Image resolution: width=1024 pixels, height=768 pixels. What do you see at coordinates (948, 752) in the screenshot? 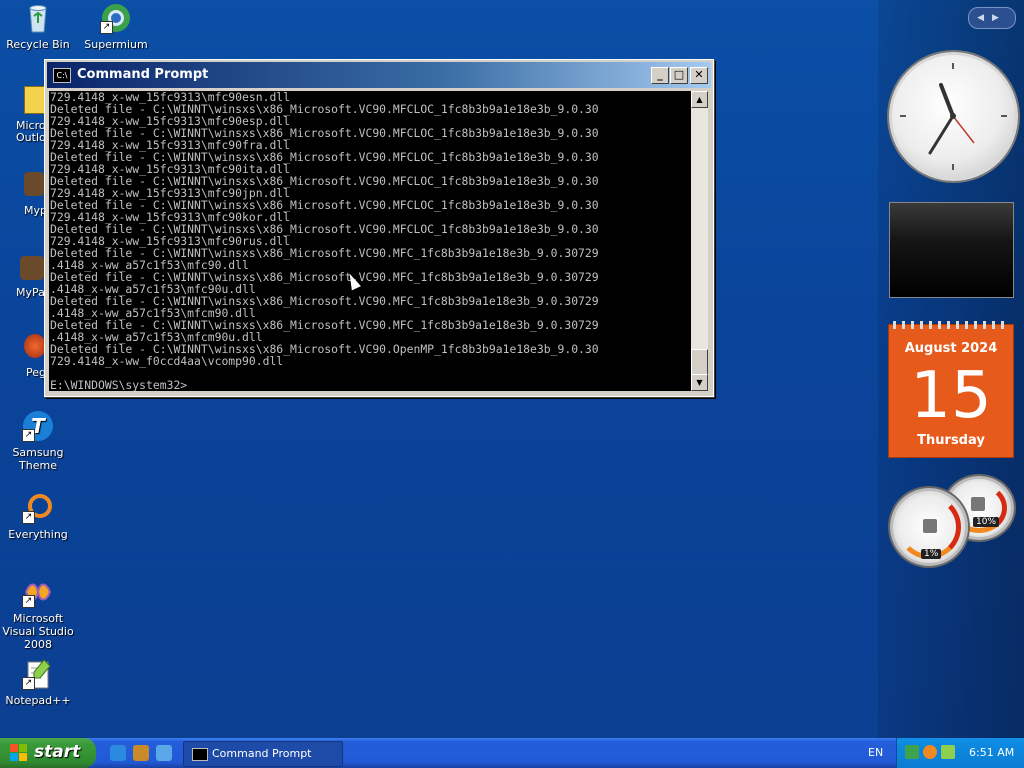
I see `tray-app-icon` at bounding box center [948, 752].